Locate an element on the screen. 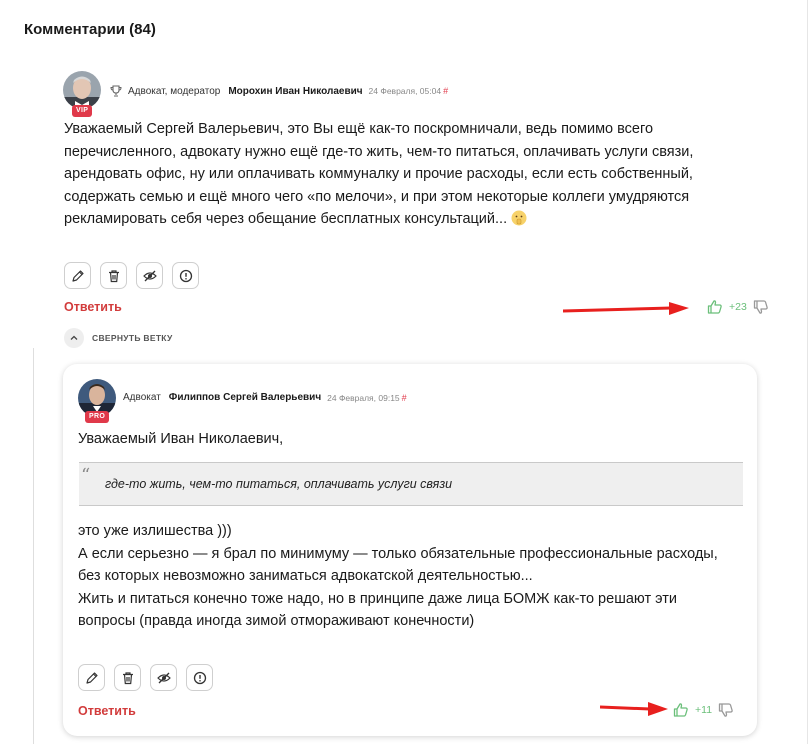 Image resolution: width=808 pixels, height=744 pixels. thread-line is located at coordinates (33, 546).